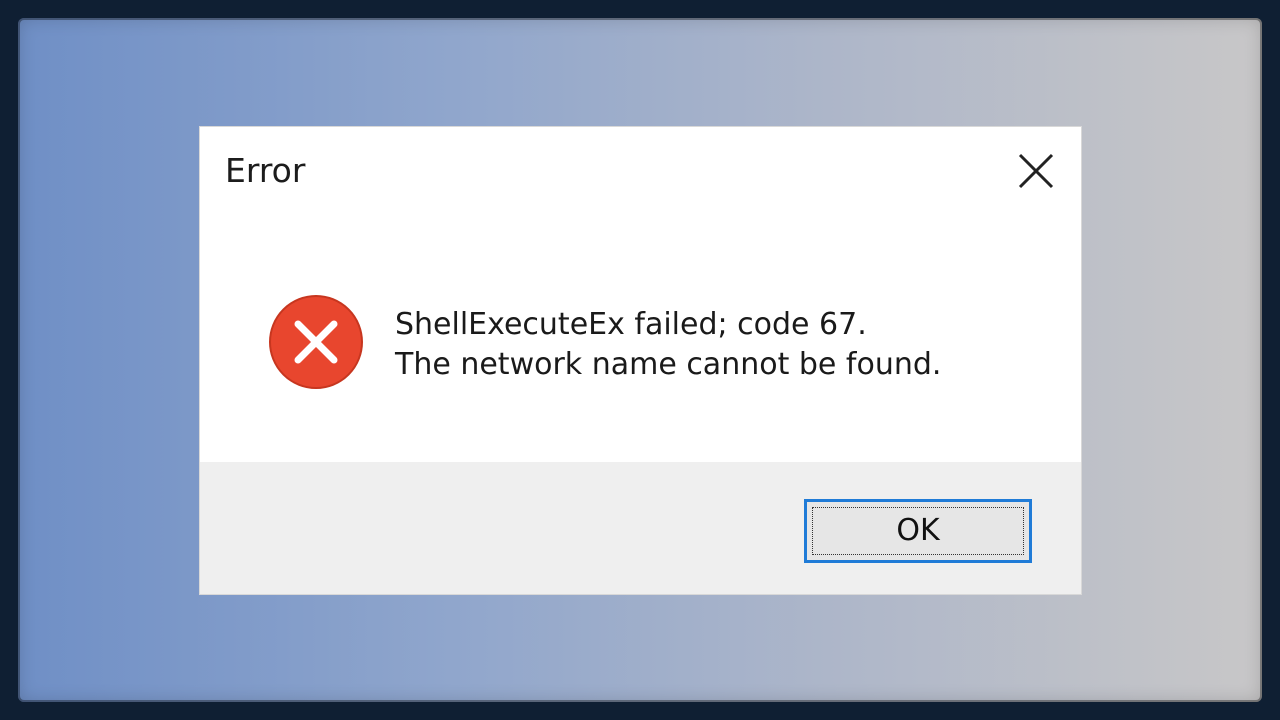  Describe the element at coordinates (668, 364) in the screenshot. I see `error-message-line-2: The network name cannot be found.` at that location.